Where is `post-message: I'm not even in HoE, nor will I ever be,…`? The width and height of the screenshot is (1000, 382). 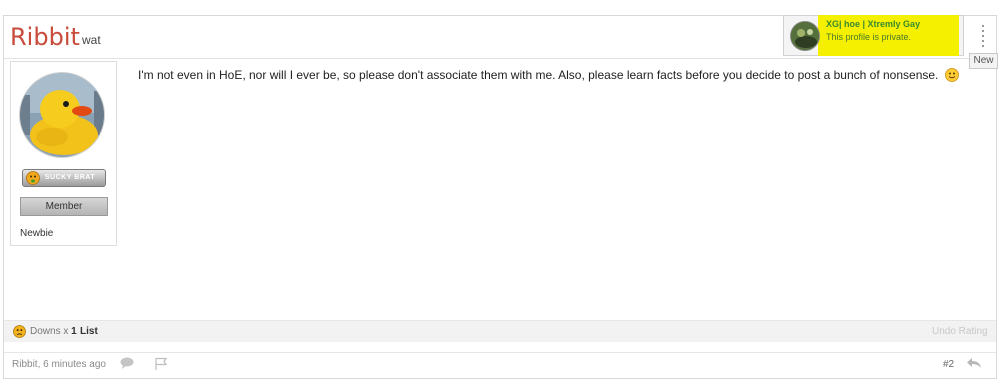
post-message: I'm not even in HoE, nor will I ever be,… is located at coordinates (548, 75).